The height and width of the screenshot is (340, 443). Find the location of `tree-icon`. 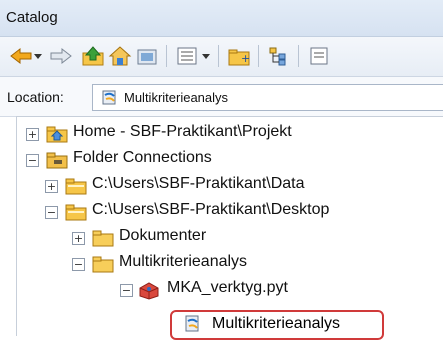

tree-icon is located at coordinates (277, 56).